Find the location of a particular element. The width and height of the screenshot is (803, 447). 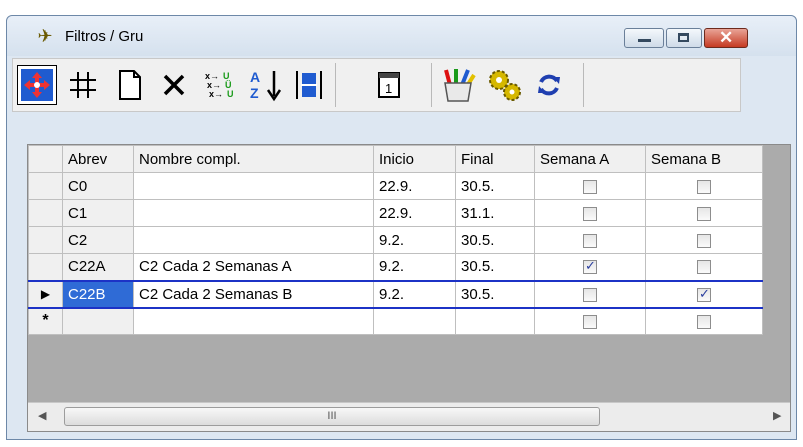

cell-abrev: C2 is located at coordinates (98, 240).